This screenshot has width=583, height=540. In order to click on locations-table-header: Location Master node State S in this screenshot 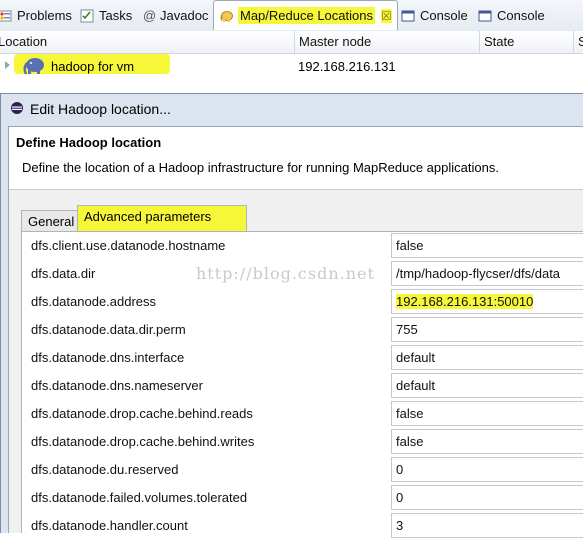, I will do `click(291, 42)`.